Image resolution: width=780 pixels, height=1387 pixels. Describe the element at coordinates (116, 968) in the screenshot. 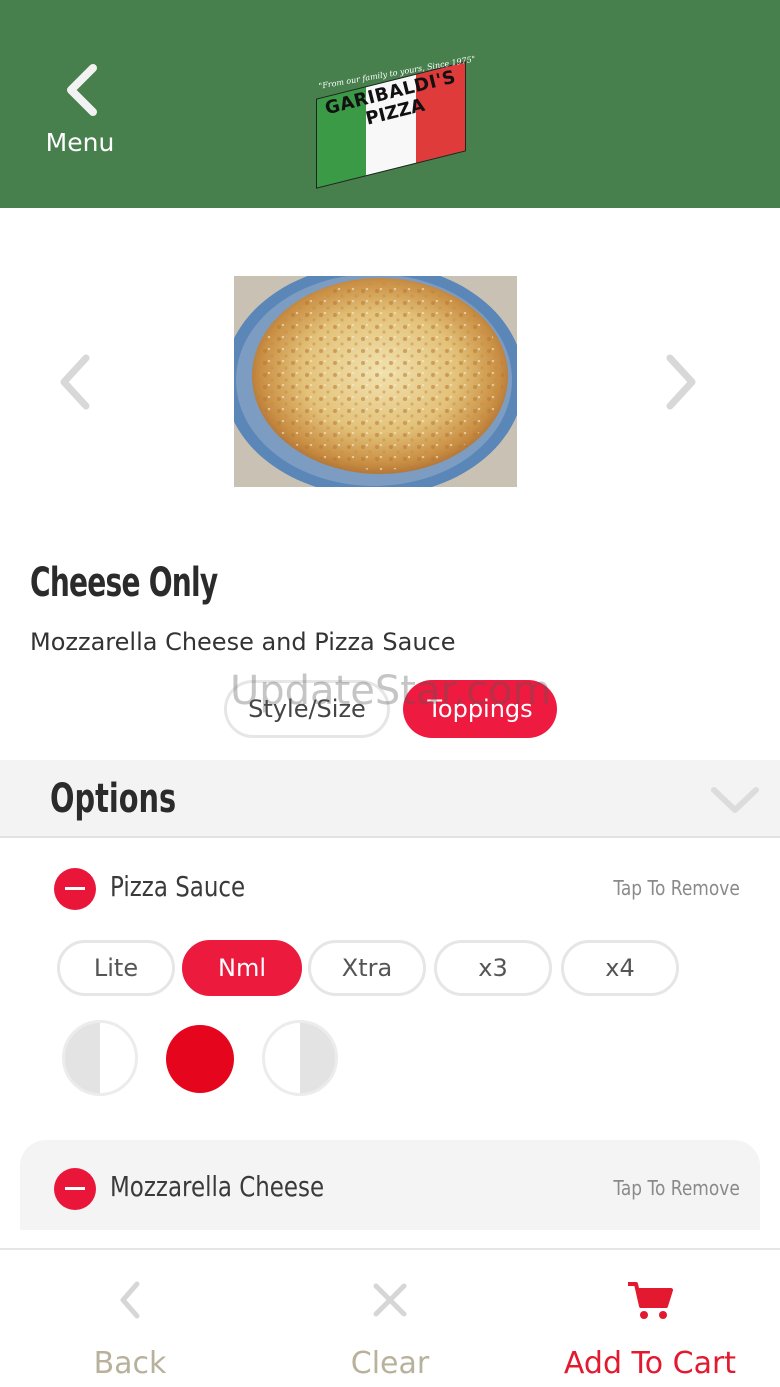

I see `amount-option-lite: Lite` at that location.